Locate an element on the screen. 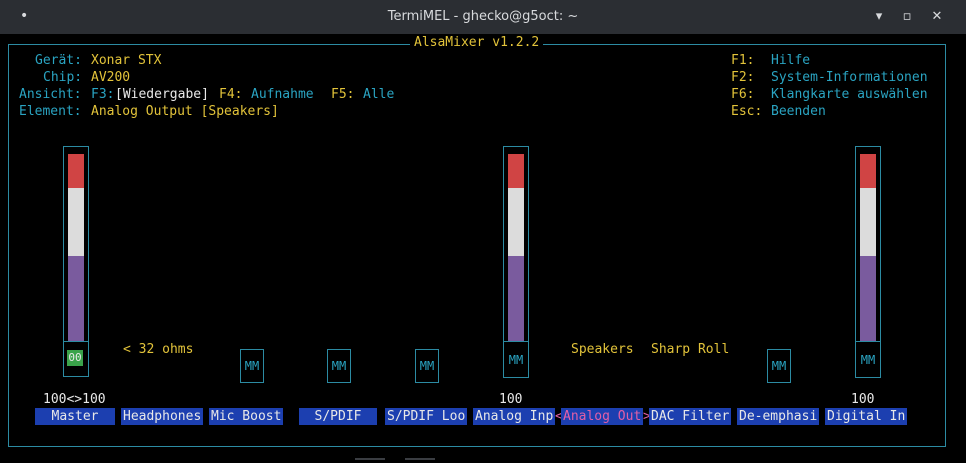 The image size is (966, 463). view-label: Ansicht: is located at coordinates (50, 94).